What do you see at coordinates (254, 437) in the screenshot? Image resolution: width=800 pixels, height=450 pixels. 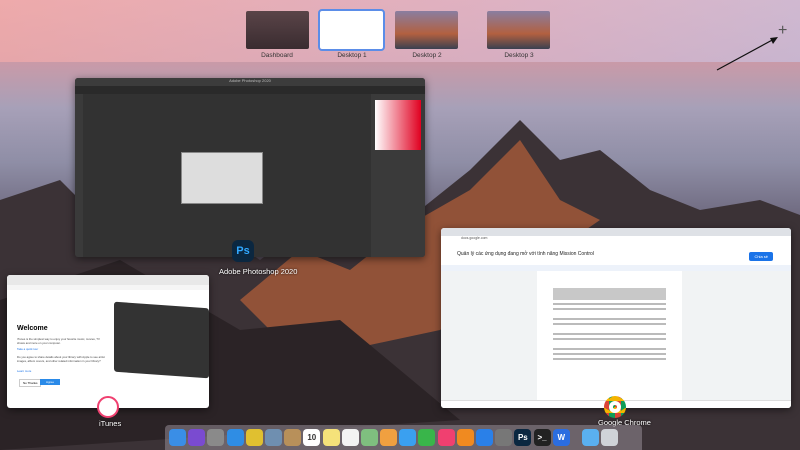 I see `dock-chrome-icon` at bounding box center [254, 437].